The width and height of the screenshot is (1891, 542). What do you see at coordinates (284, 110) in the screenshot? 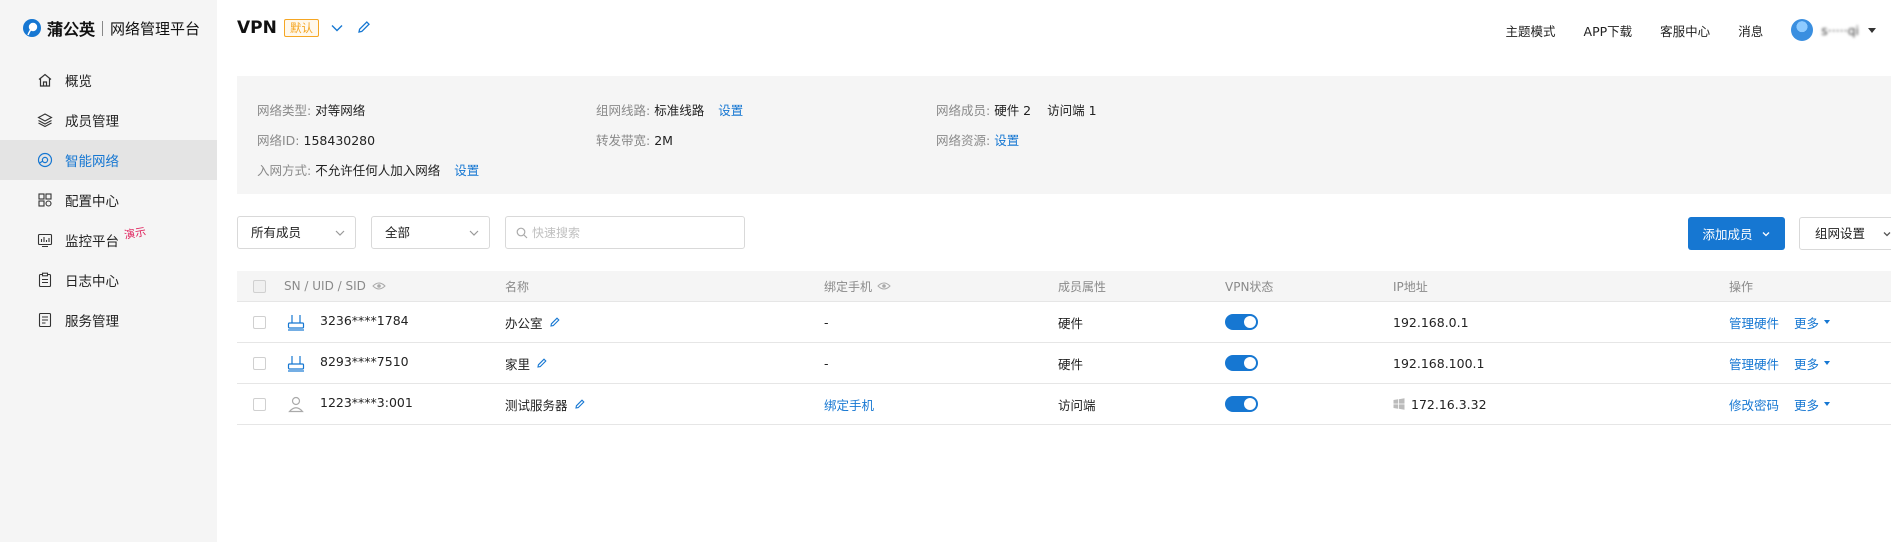
I see `network-type-label: 网络类型:` at bounding box center [284, 110].